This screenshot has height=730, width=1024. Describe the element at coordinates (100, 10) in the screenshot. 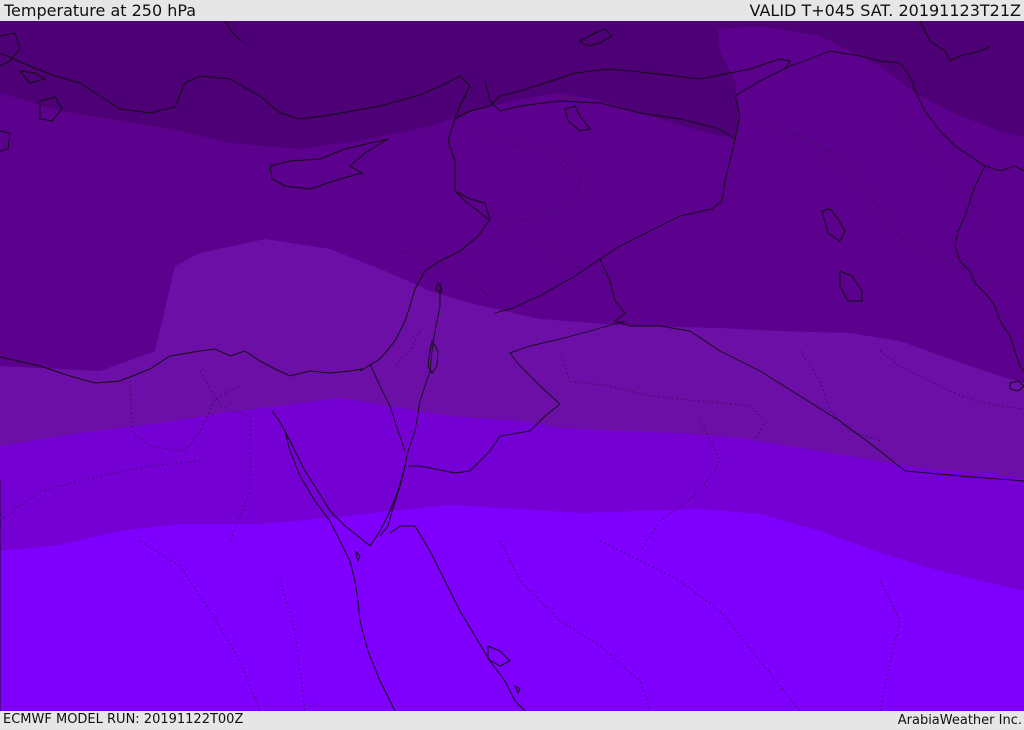

I see `map-title: Temperature at 250 hPa` at that location.